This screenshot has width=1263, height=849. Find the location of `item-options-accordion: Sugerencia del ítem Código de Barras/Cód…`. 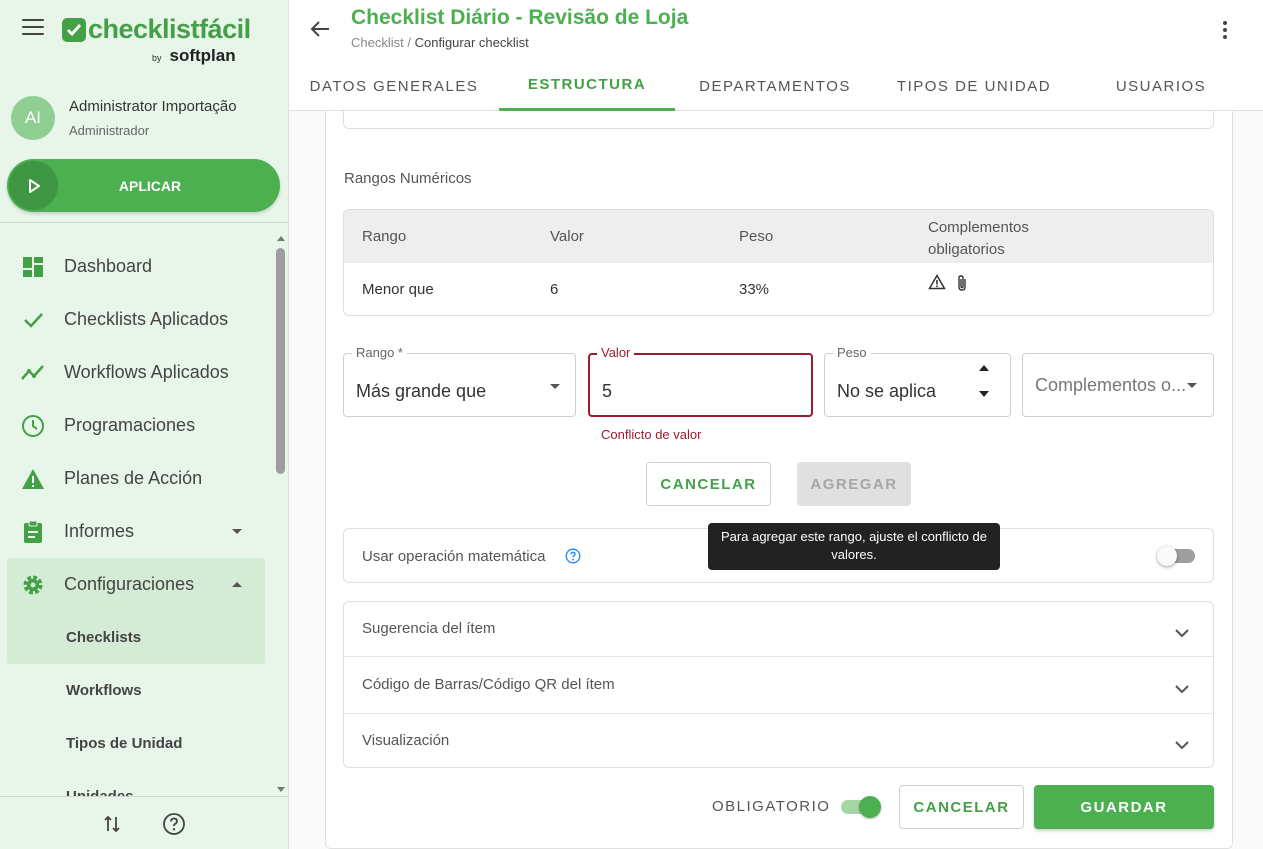

item-options-accordion: Sugerencia del ítem Código de Barras/Cód… is located at coordinates (778, 684).